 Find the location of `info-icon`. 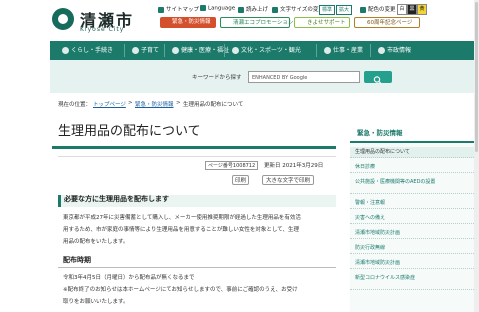

info-icon is located at coordinates (381, 50).